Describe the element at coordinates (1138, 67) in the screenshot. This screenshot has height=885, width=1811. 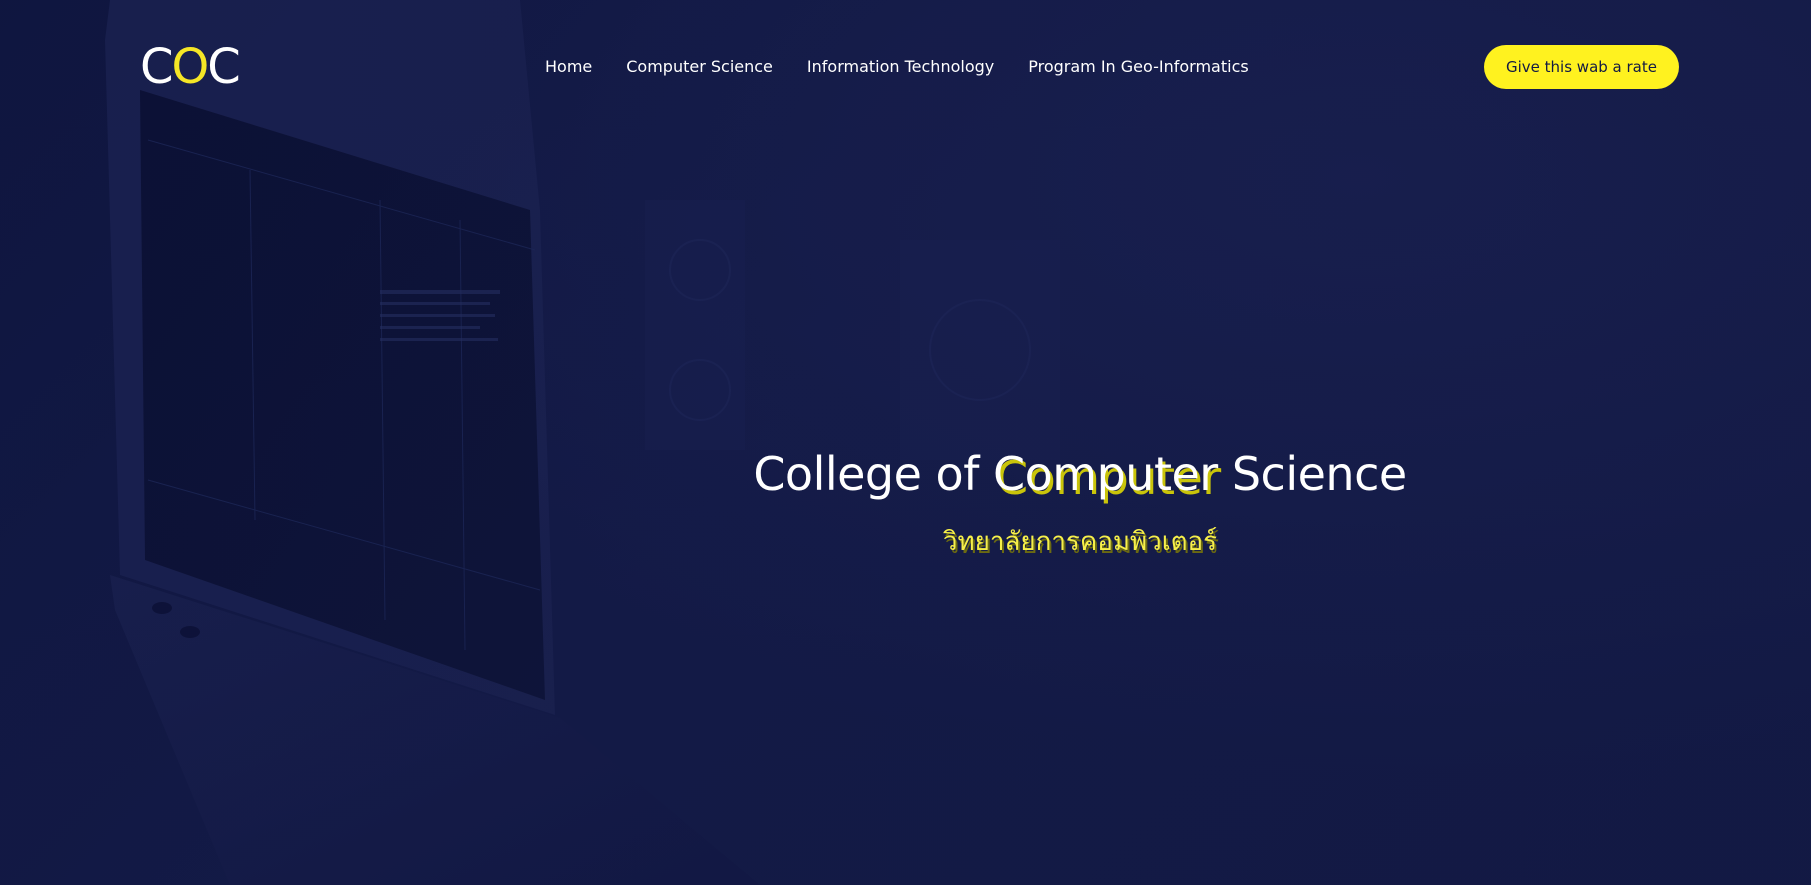
I see `nav-item-geo-informatics: Program In Geo-Informatics` at that location.